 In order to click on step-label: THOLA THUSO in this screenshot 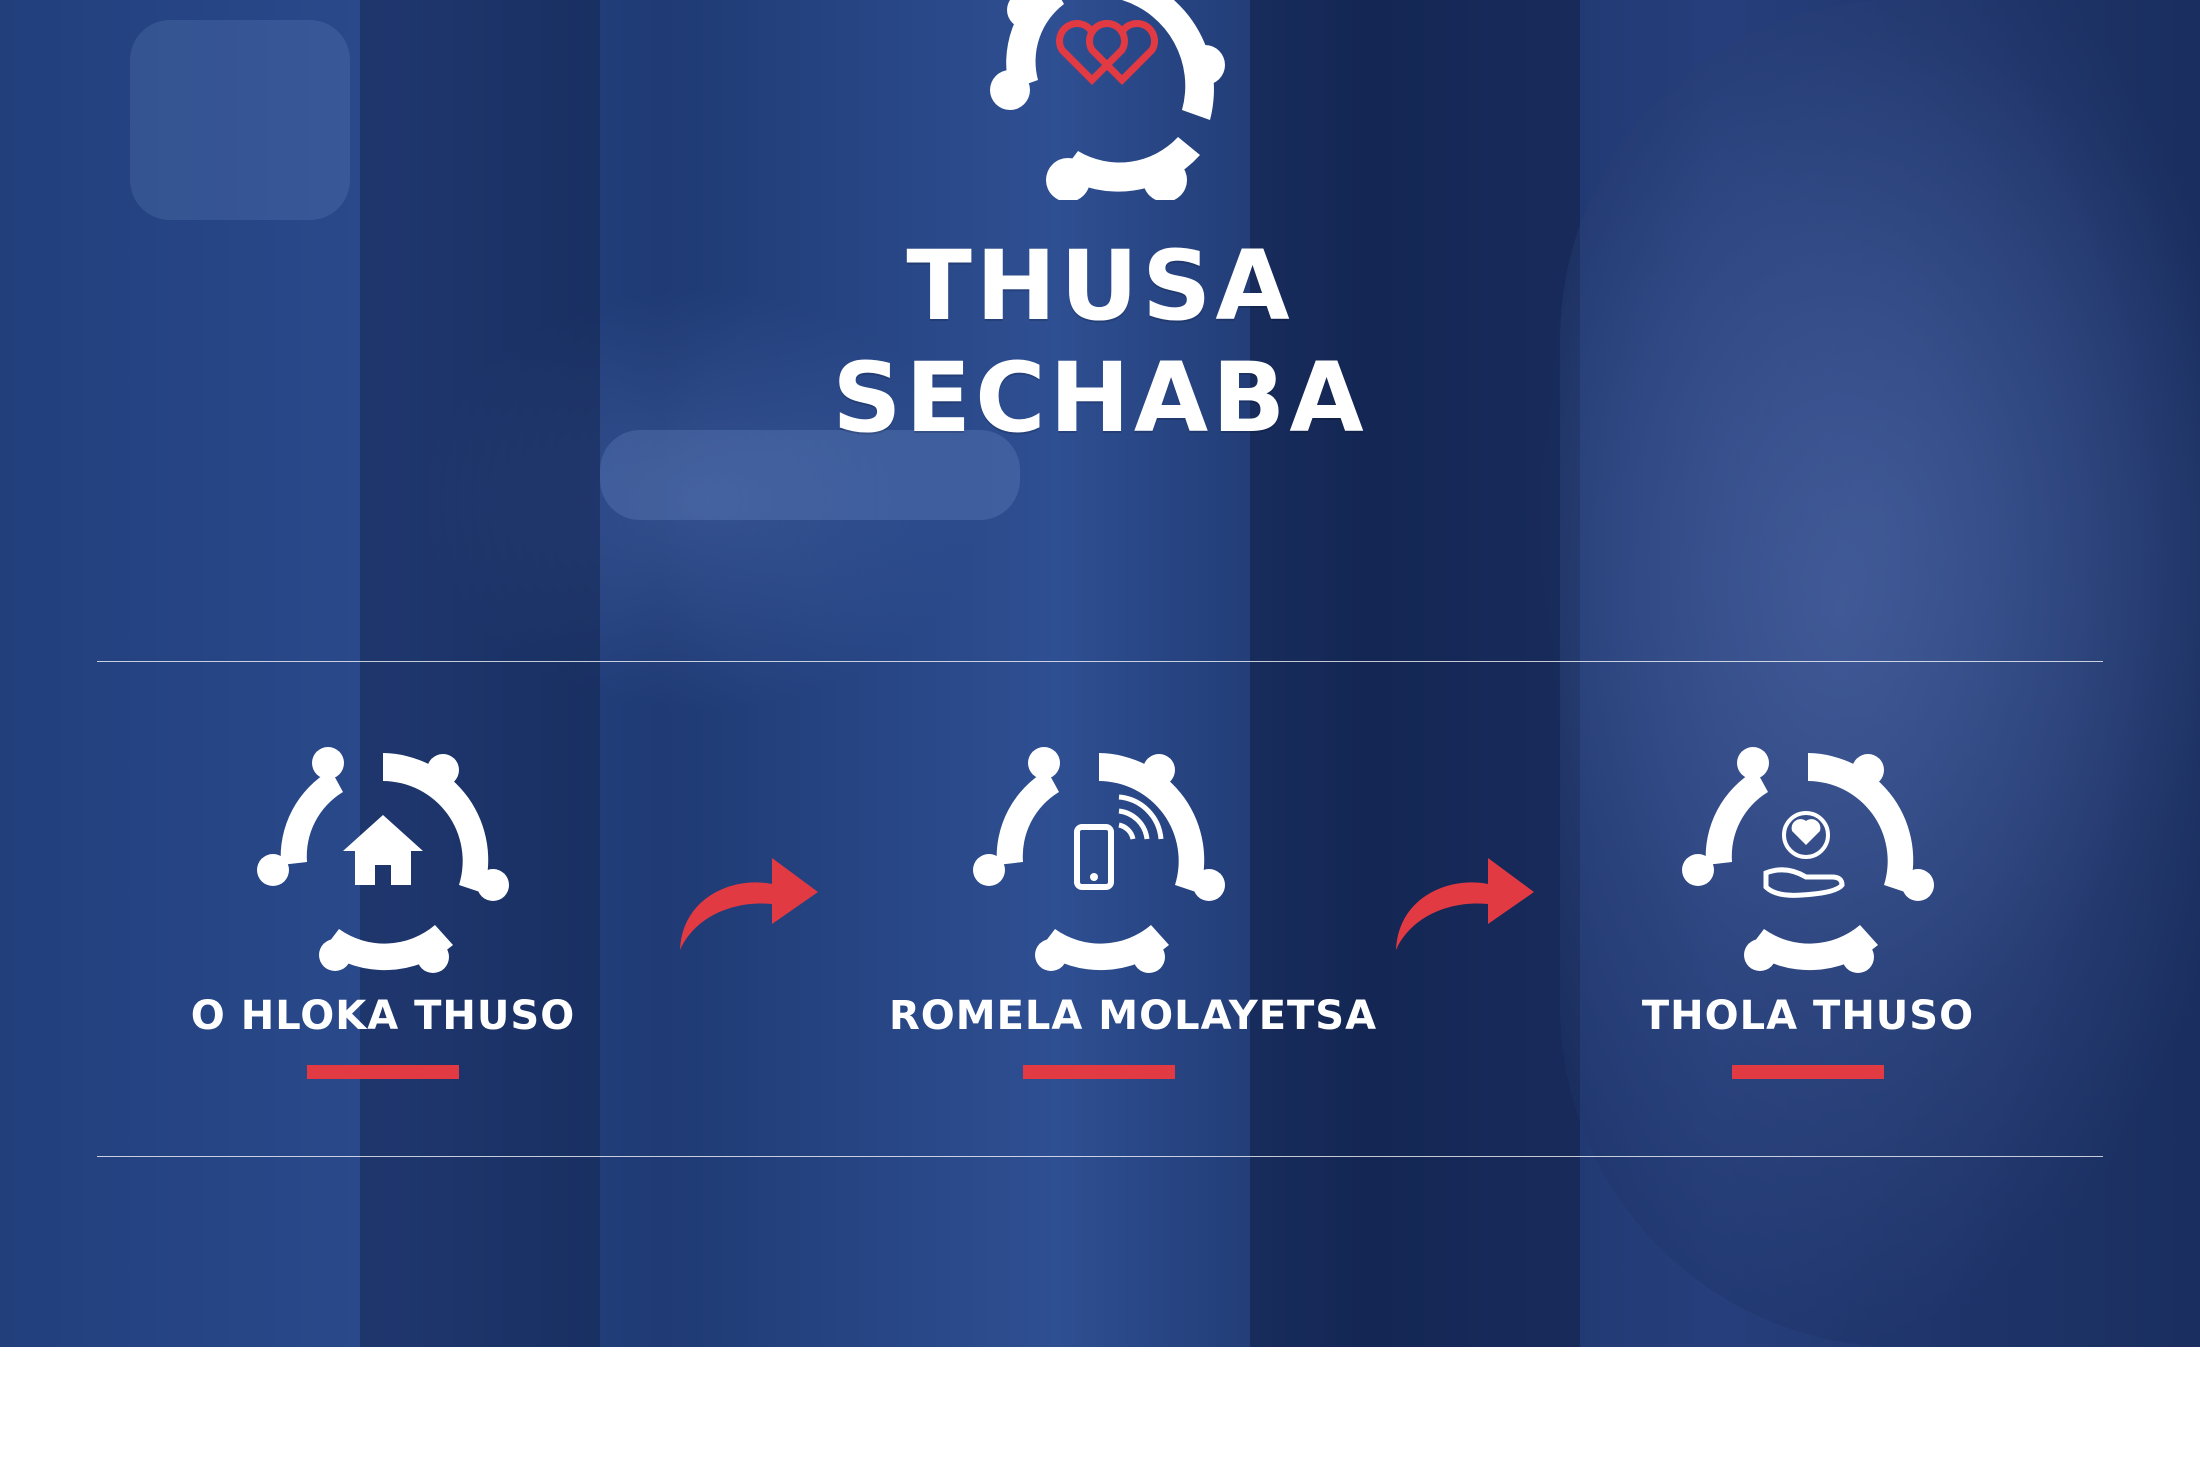, I will do `click(1808, 1016)`.